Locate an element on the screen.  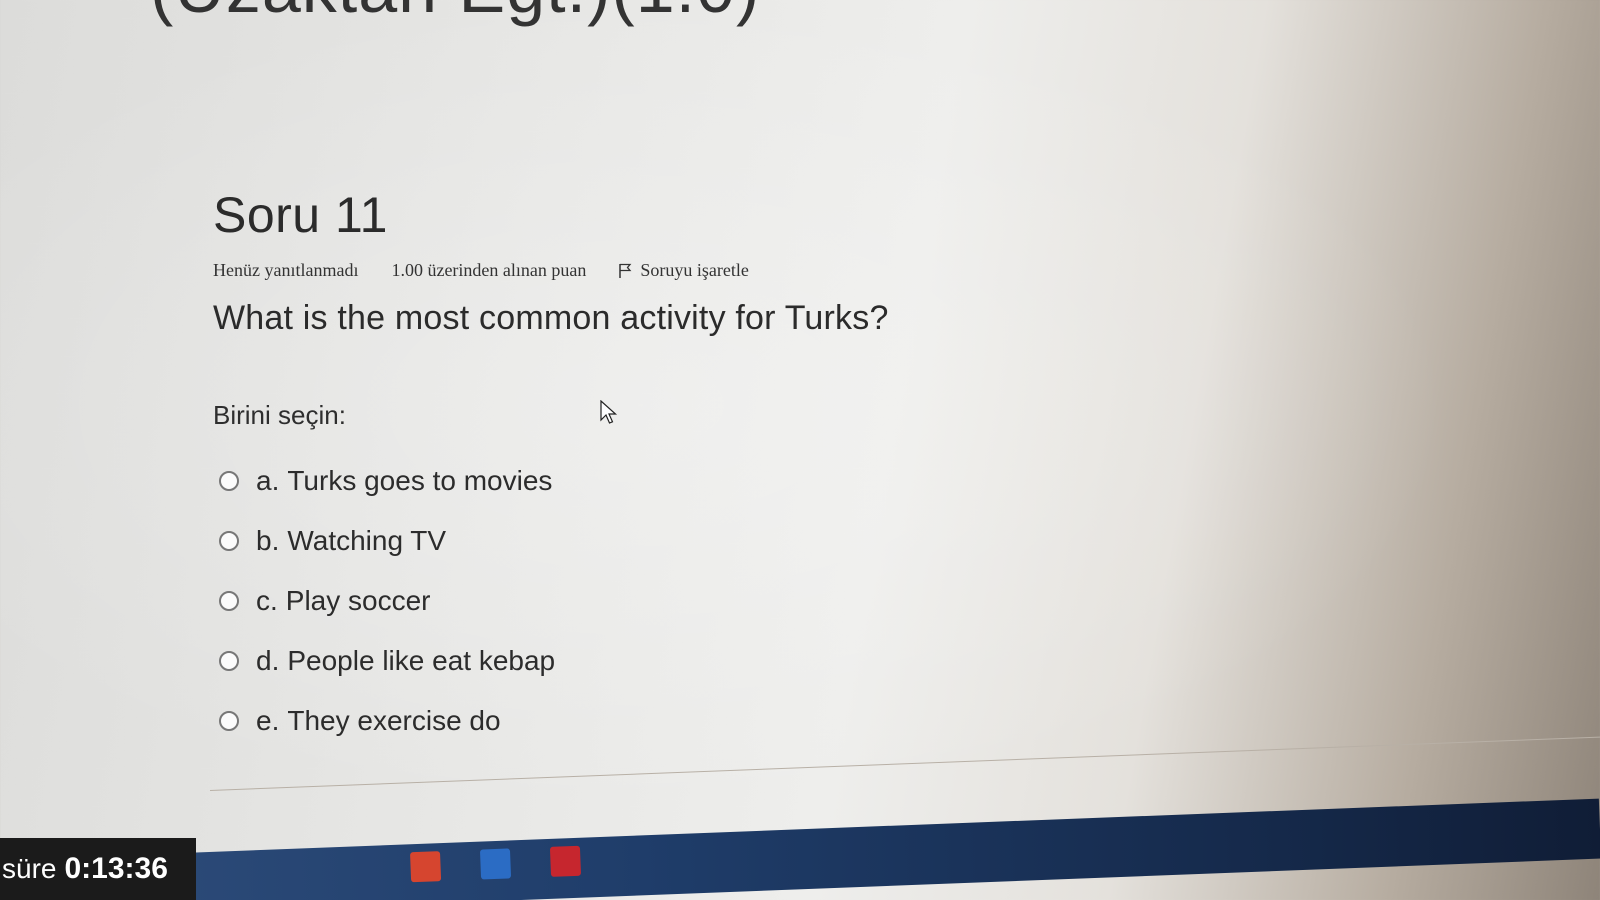
answer-label: a. Turks goes to movies is located at coordinates (404, 481).